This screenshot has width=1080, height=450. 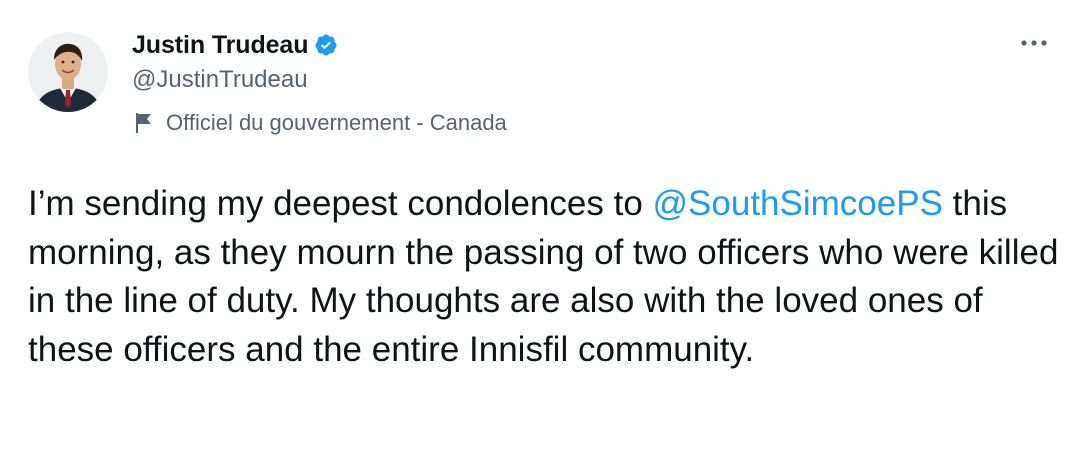 What do you see at coordinates (798, 203) in the screenshot?
I see `mention-link: @SouthSimcoePS` at bounding box center [798, 203].